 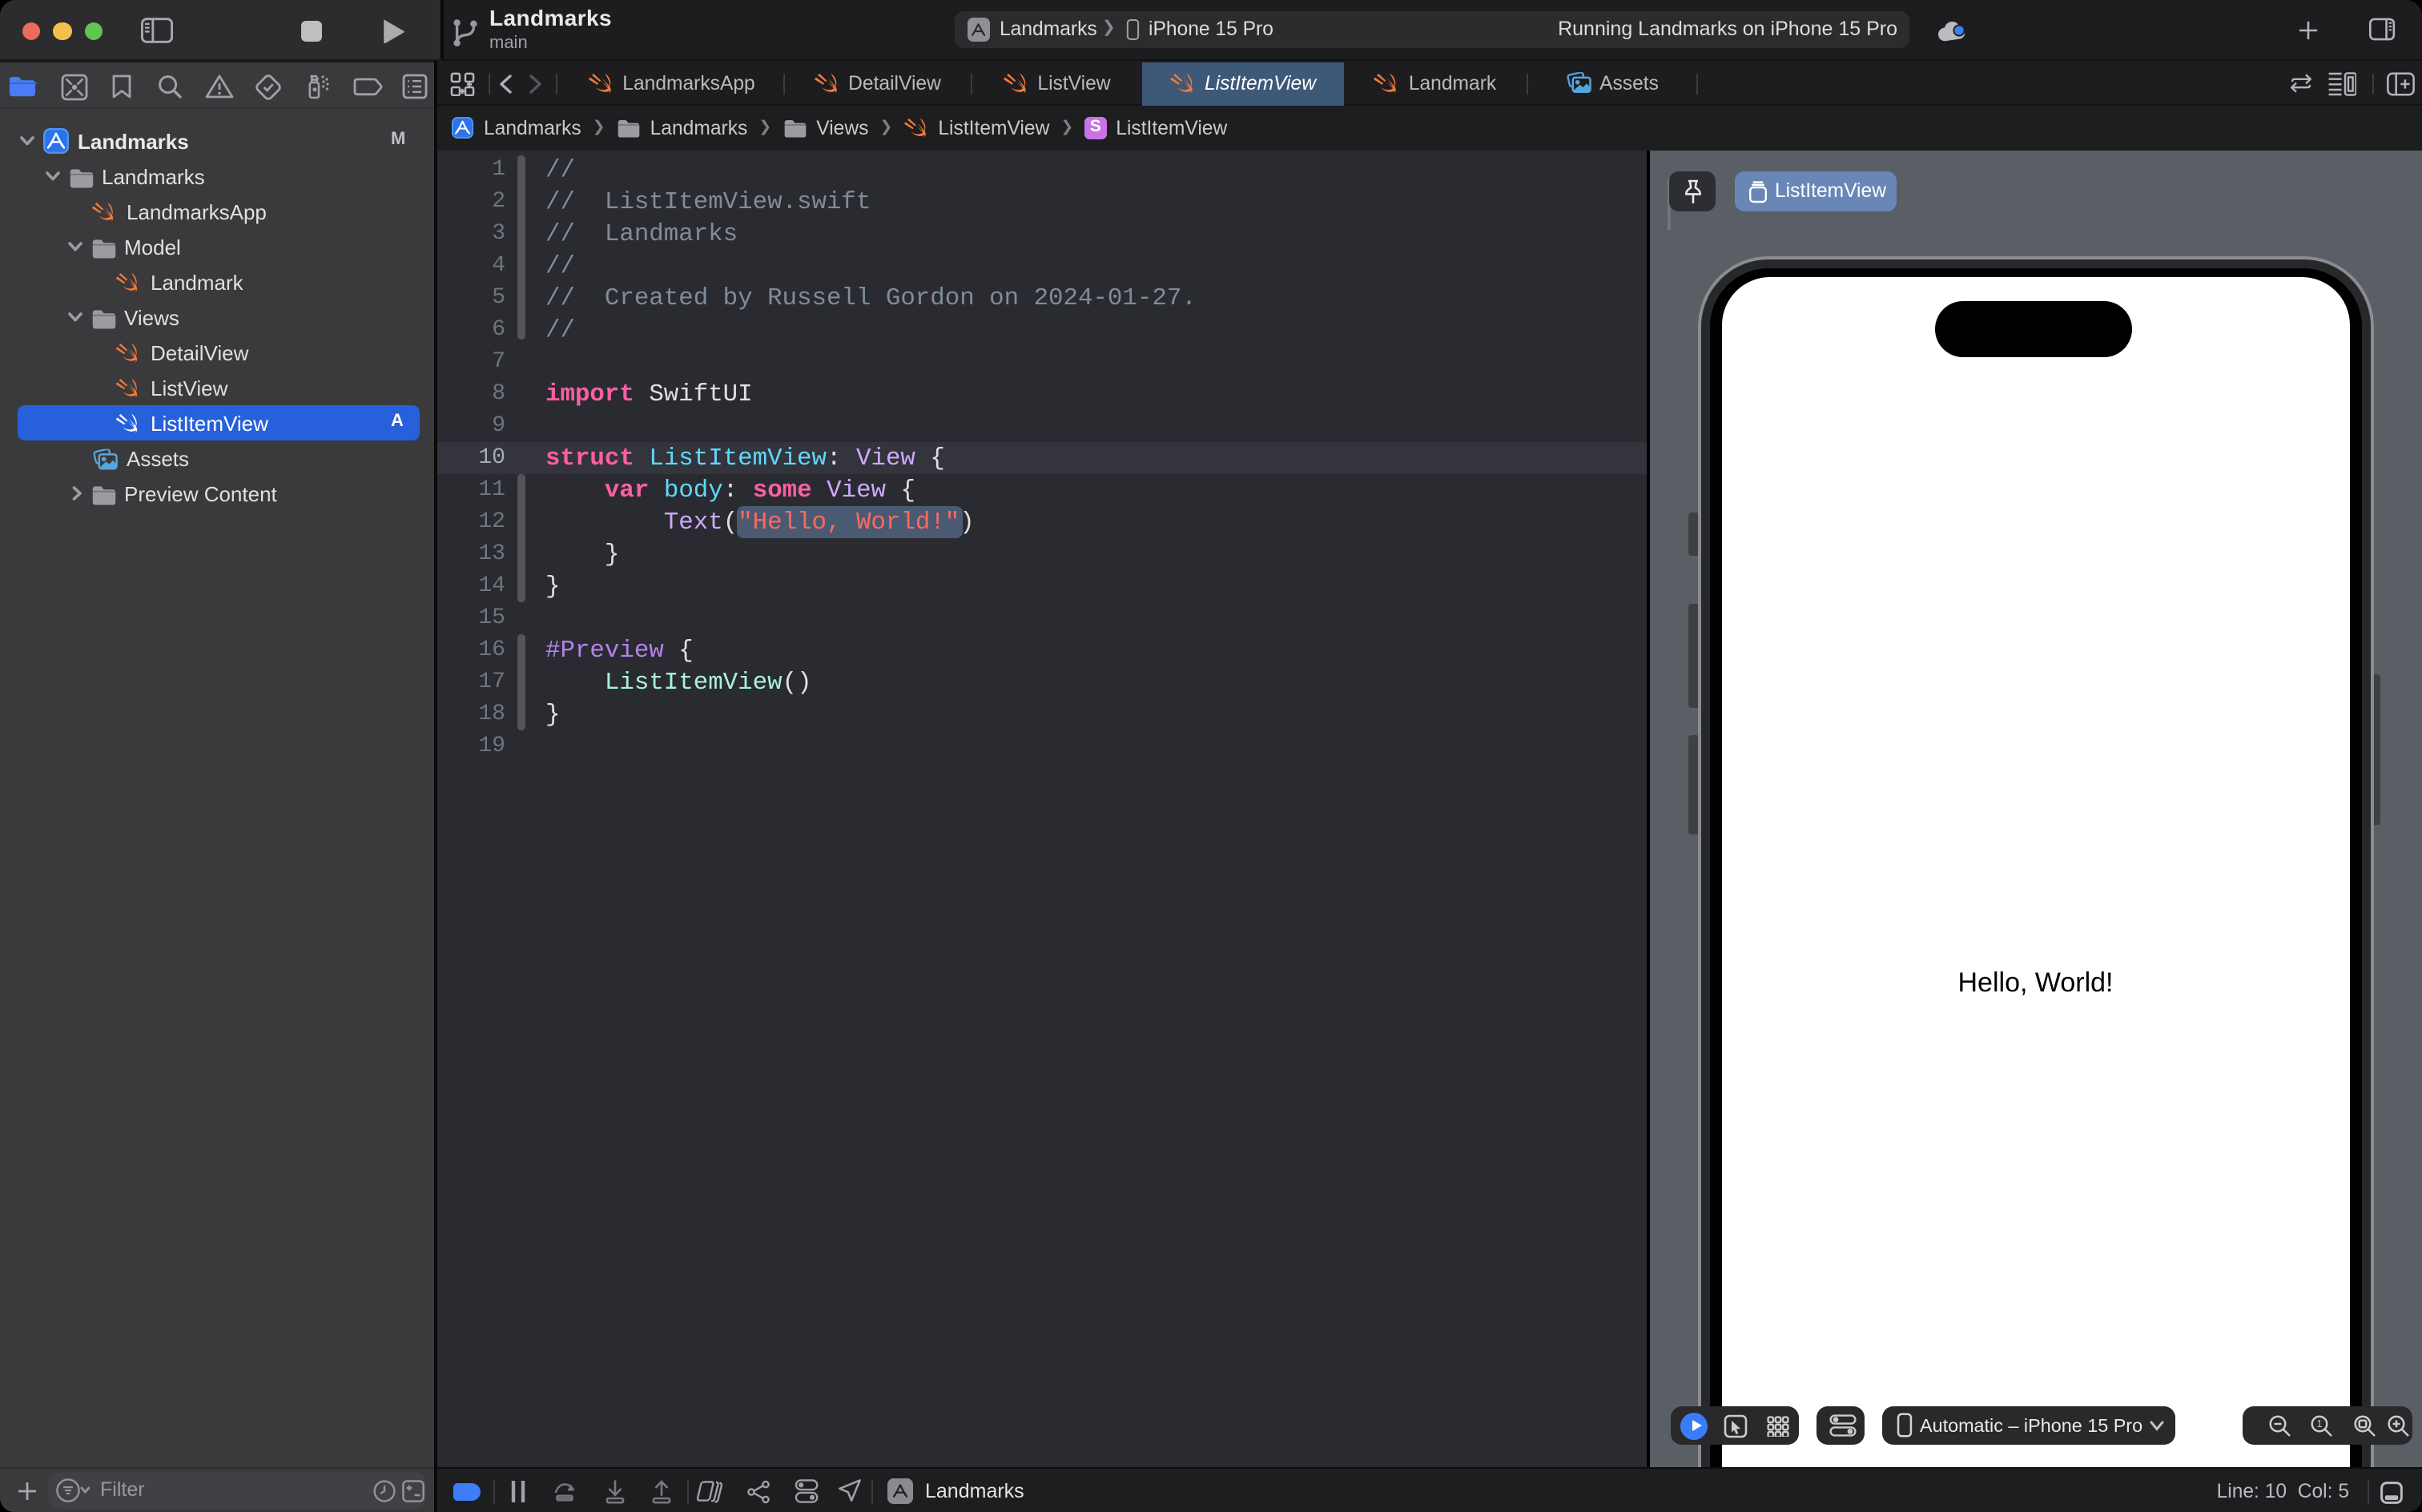 I want to click on svg-text: 1, so click(x=2319, y=1424).